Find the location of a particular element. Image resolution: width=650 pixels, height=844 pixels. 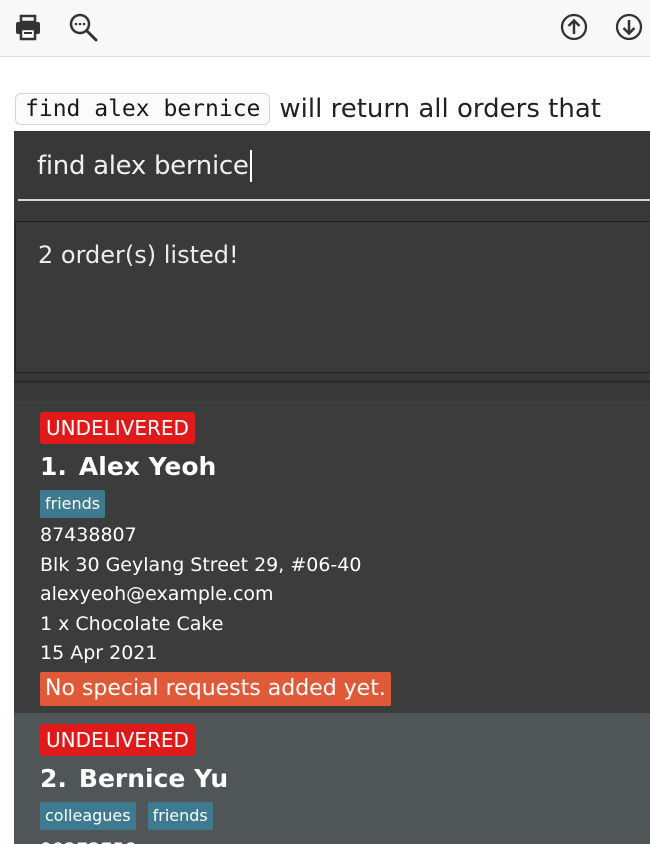

tag: colleagues is located at coordinates (88, 816).